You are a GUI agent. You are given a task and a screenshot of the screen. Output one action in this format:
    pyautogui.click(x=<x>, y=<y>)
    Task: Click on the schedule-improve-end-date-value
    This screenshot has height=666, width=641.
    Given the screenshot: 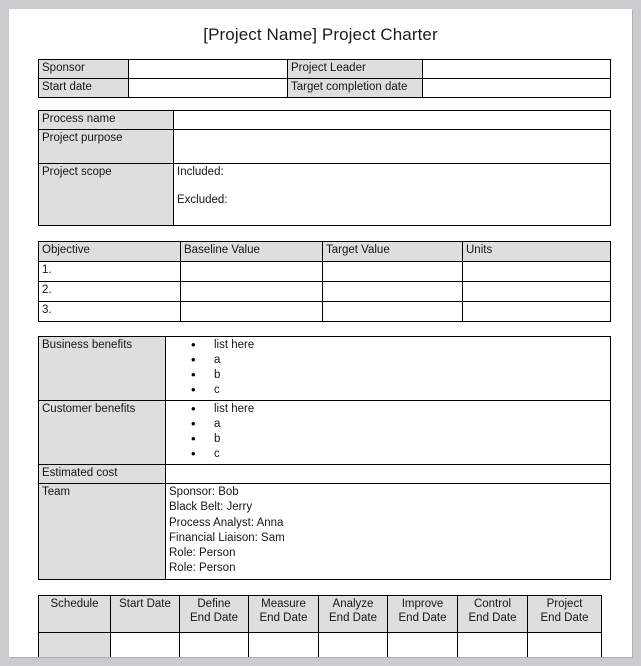 What is the action you would take?
    pyautogui.click(x=422, y=644)
    